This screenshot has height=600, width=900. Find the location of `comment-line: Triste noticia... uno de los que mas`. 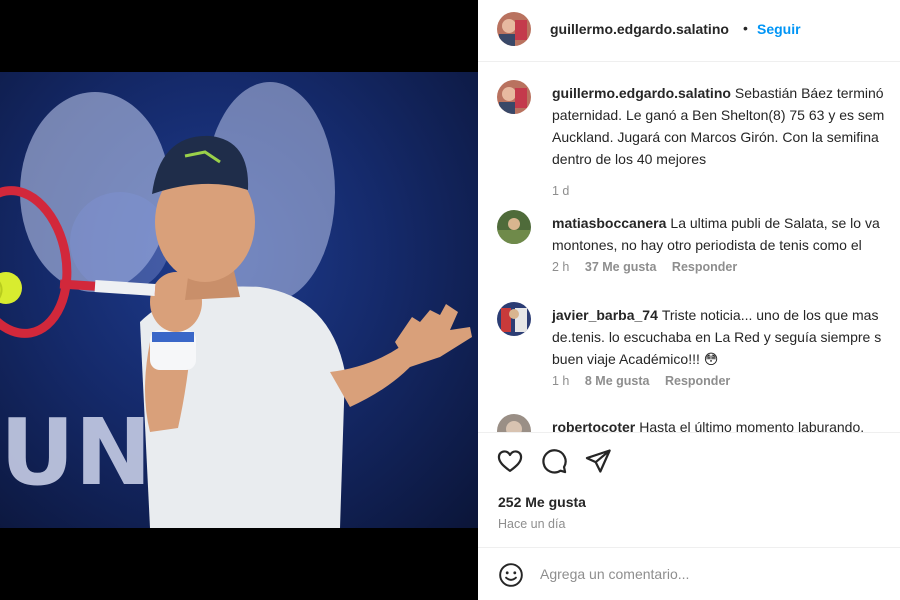

comment-line: Triste noticia... uno de los que mas is located at coordinates (770, 315).